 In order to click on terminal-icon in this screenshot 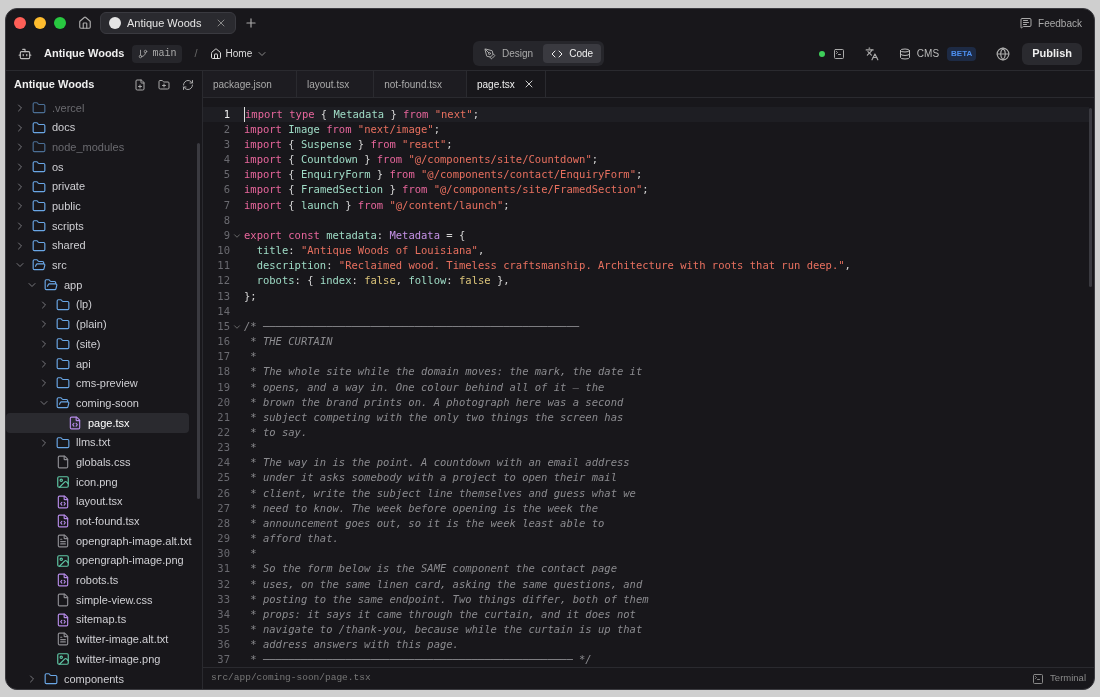, I will do `click(838, 53)`.